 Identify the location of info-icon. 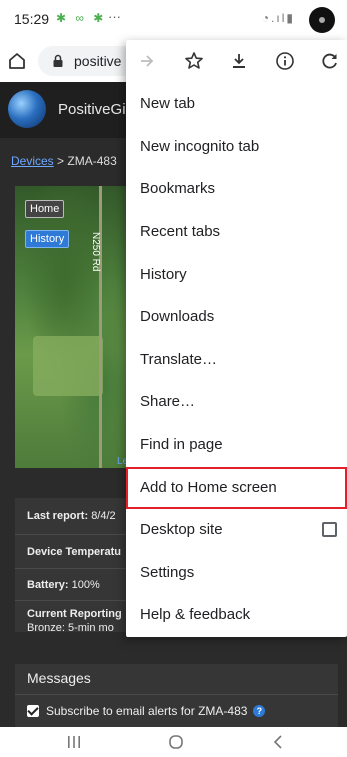
(285, 61).